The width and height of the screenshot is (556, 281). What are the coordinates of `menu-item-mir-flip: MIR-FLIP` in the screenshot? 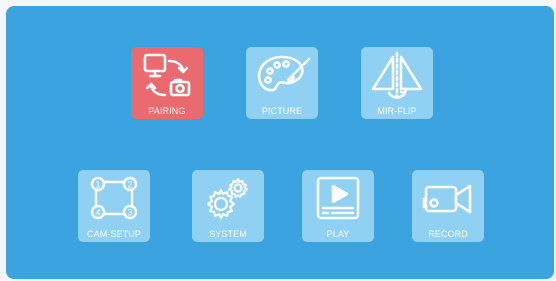 It's located at (397, 83).